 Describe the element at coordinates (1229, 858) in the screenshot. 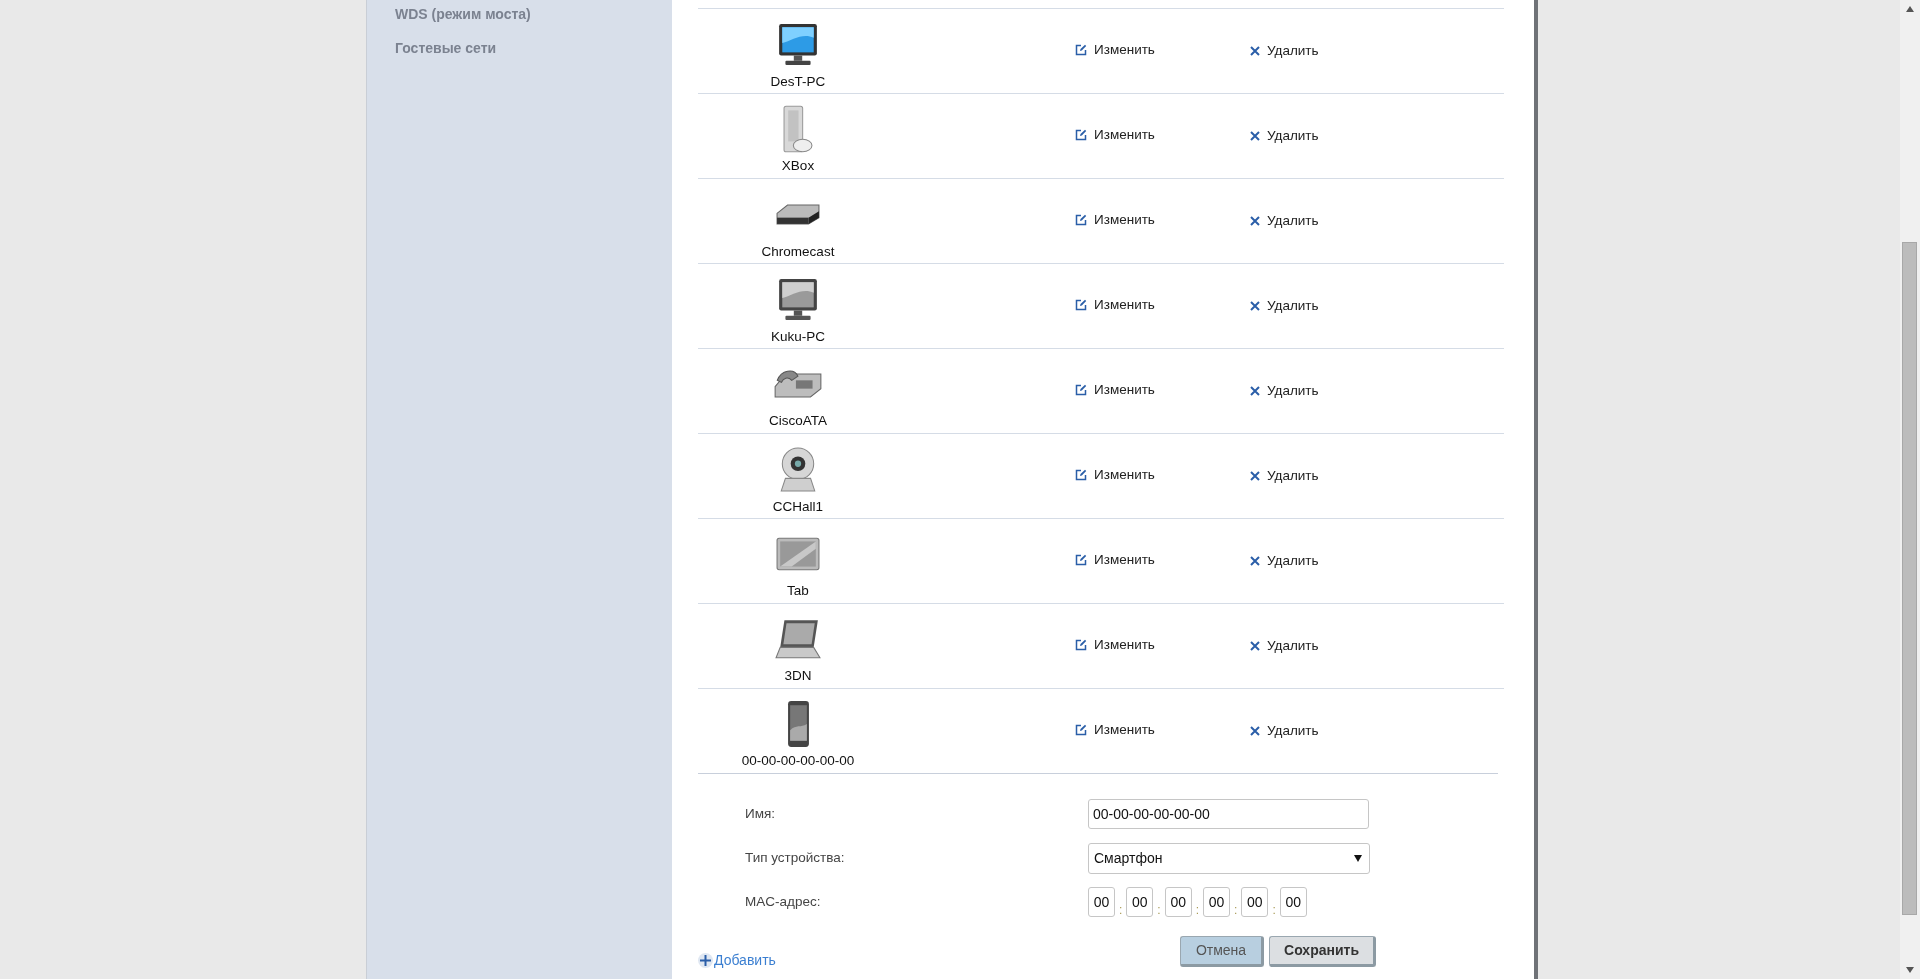

I see `device-type-dropdown: Смартфон` at that location.